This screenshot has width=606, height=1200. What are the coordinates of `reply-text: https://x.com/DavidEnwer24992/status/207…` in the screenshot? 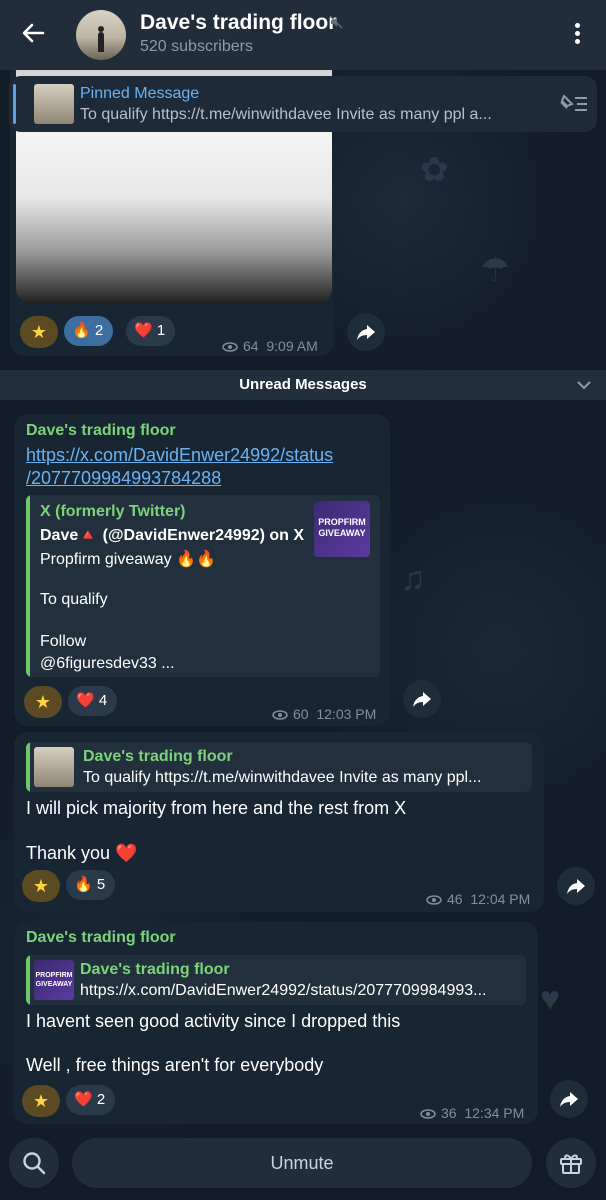 It's located at (283, 990).